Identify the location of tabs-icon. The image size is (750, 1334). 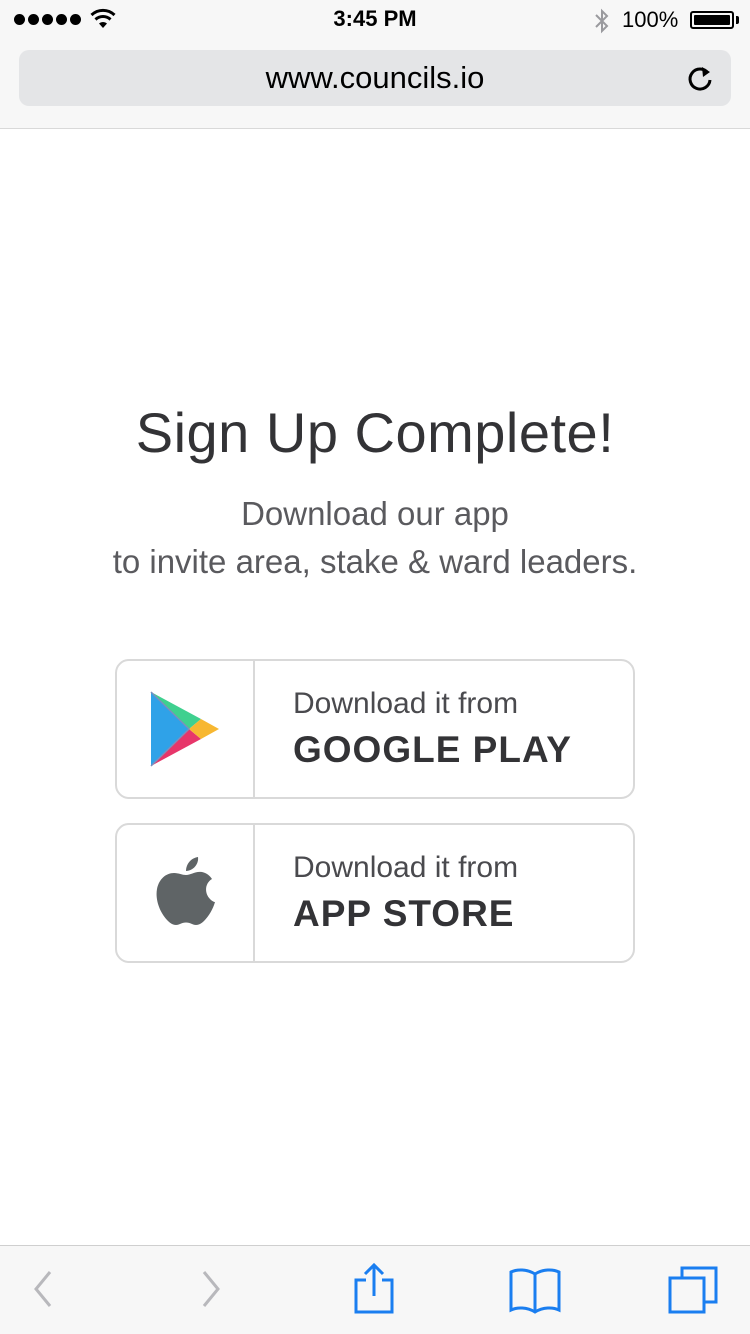
(693, 1290).